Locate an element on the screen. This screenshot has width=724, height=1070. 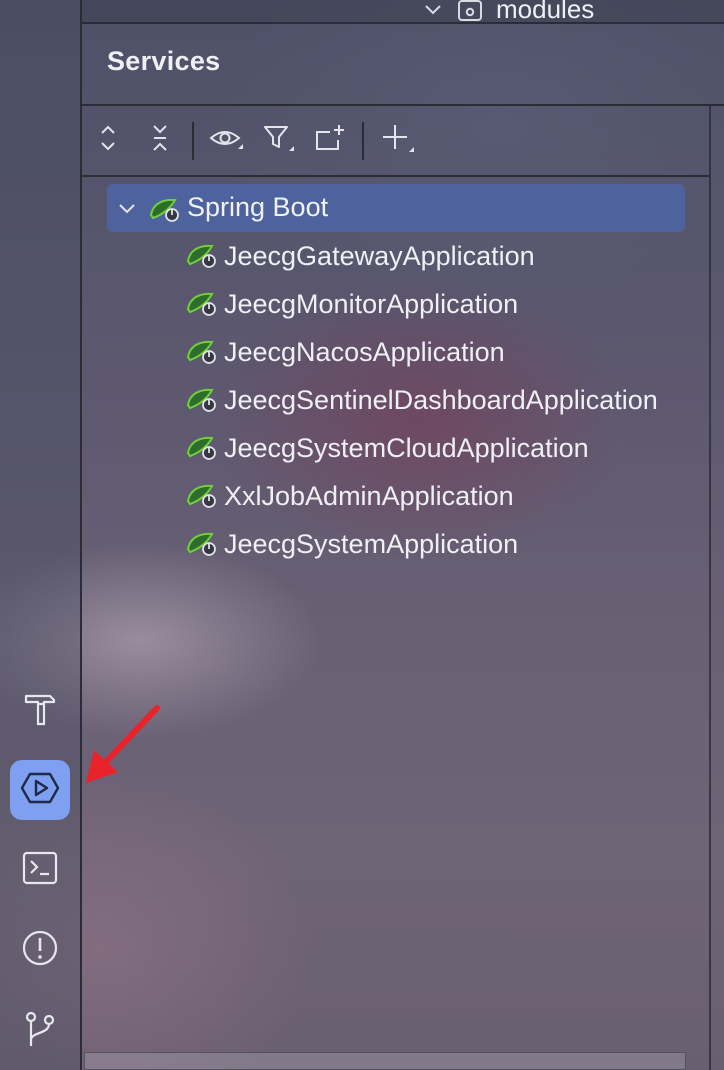
panel-right-border is located at coordinates (710, 587).